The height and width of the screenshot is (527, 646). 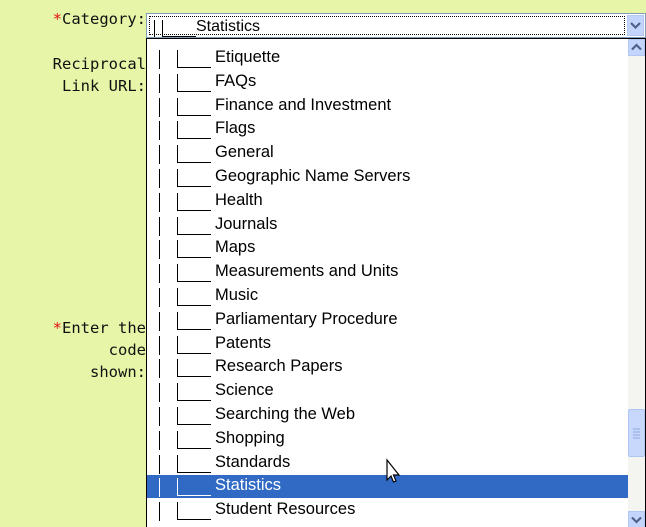 What do you see at coordinates (387, 58) in the screenshot?
I see `dropdown-option: Etiquette` at bounding box center [387, 58].